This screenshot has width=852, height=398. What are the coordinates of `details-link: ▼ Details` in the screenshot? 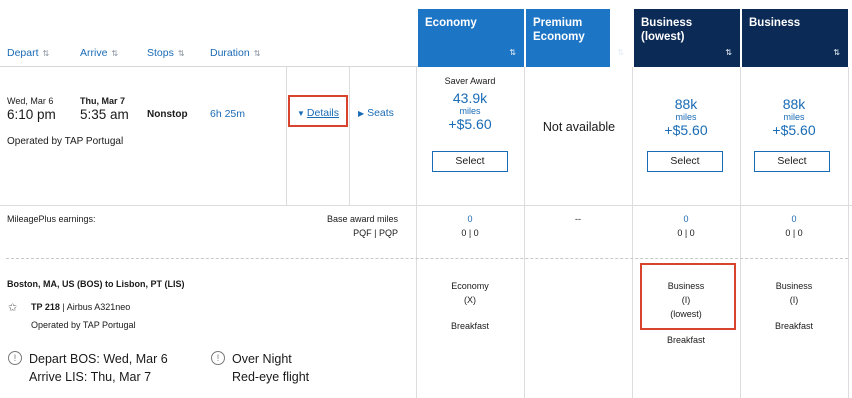 It's located at (318, 113).